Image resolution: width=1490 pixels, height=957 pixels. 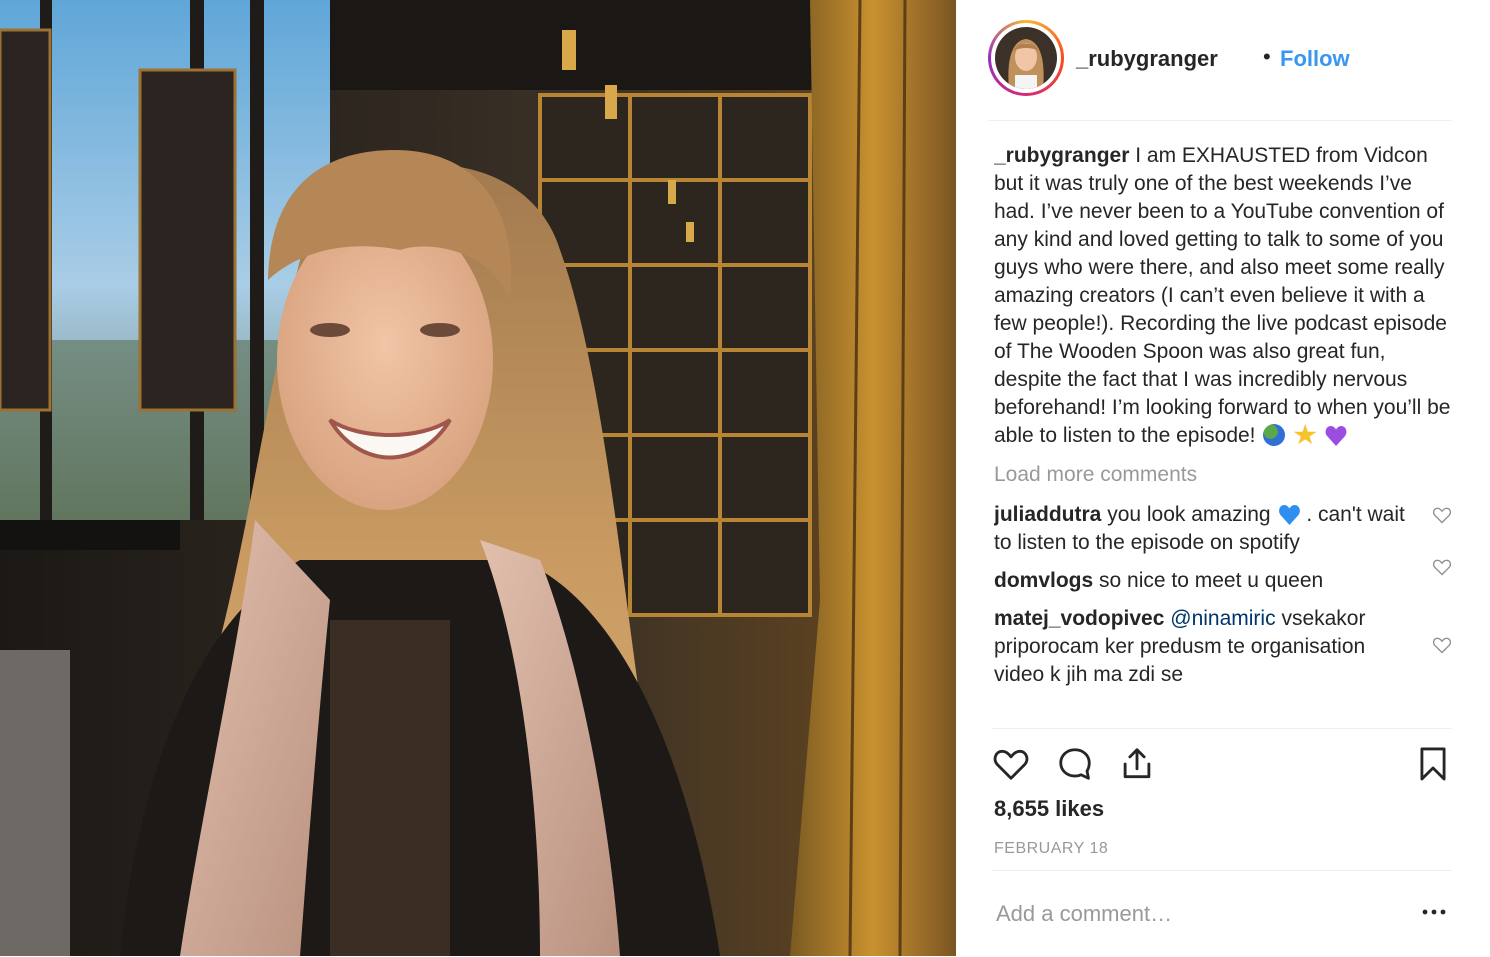 I want to click on load-more-comments-button: Load more comments, so click(x=1223, y=475).